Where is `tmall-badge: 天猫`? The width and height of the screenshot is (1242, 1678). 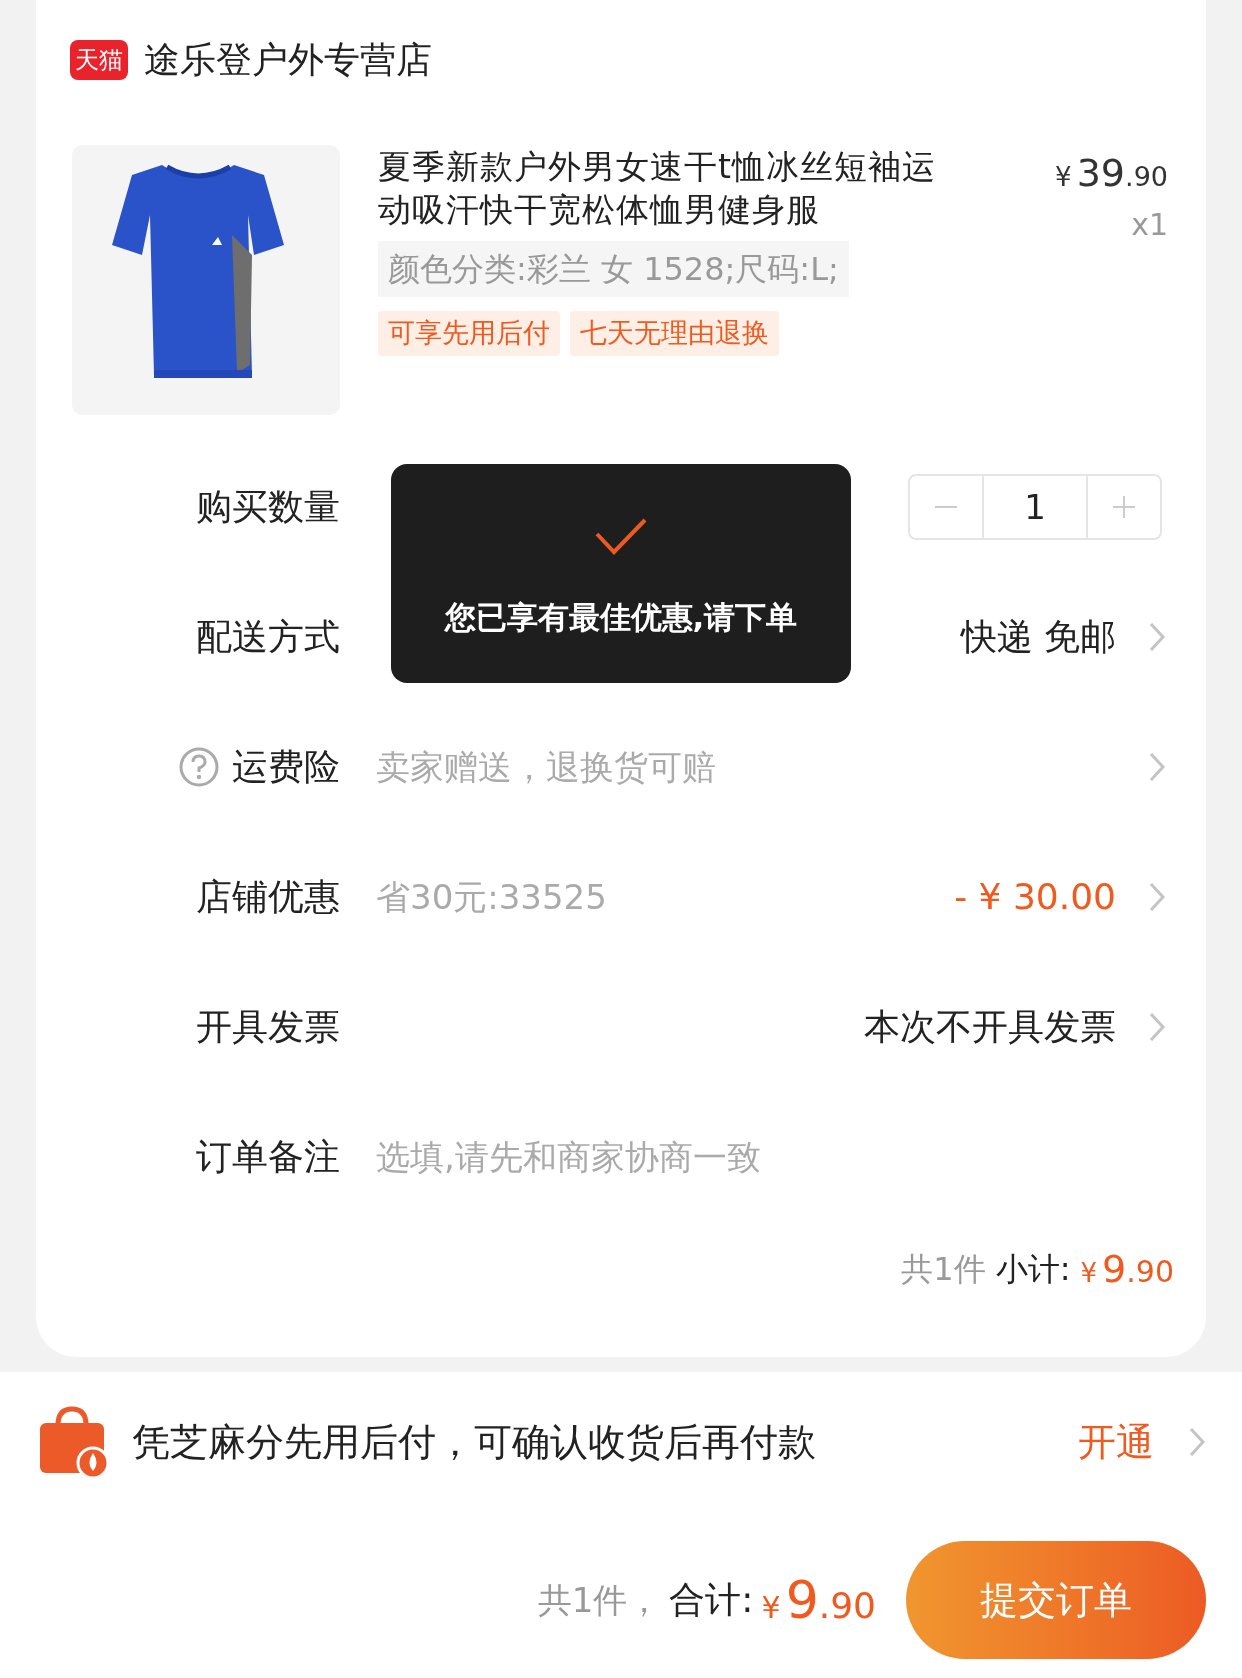
tmall-badge: 天猫 is located at coordinates (99, 60).